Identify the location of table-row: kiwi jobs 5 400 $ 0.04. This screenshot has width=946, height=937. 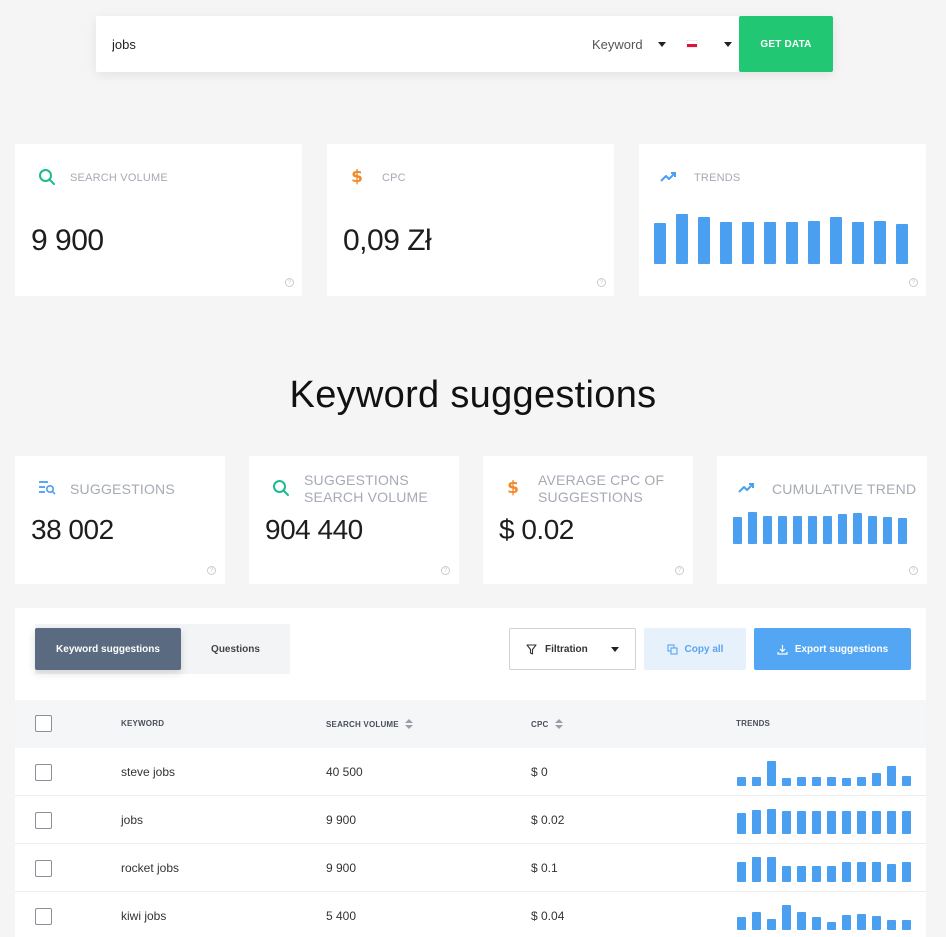
(470, 914).